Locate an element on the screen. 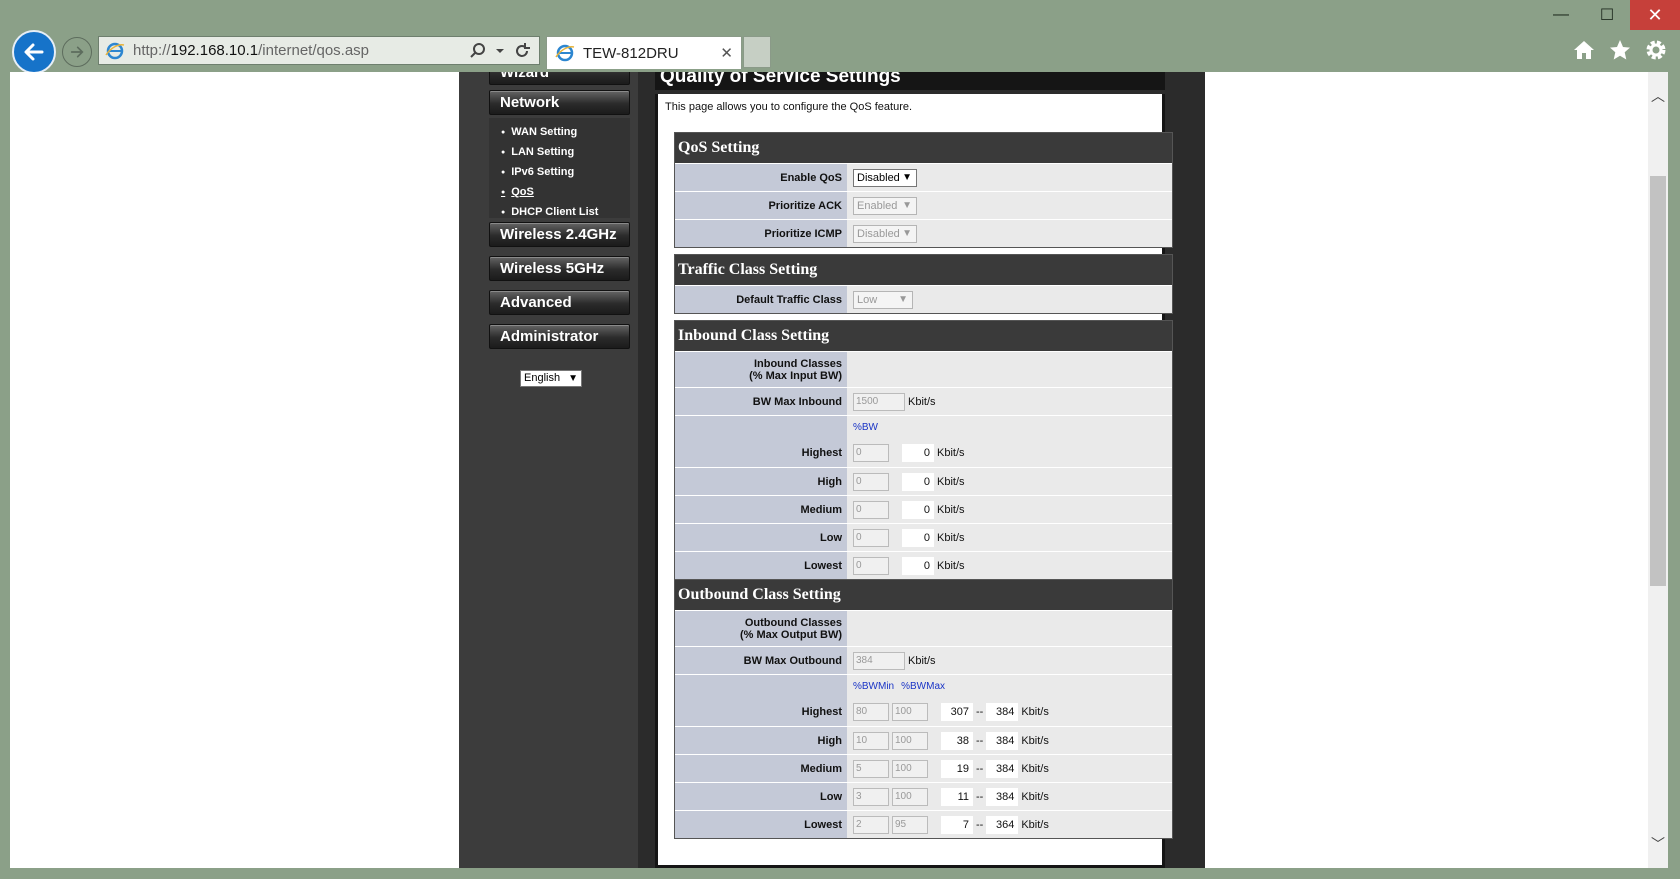 The width and height of the screenshot is (1680, 879). sidebar-item-dhcp-client-list: DHCP Client List is located at coordinates (565, 212).